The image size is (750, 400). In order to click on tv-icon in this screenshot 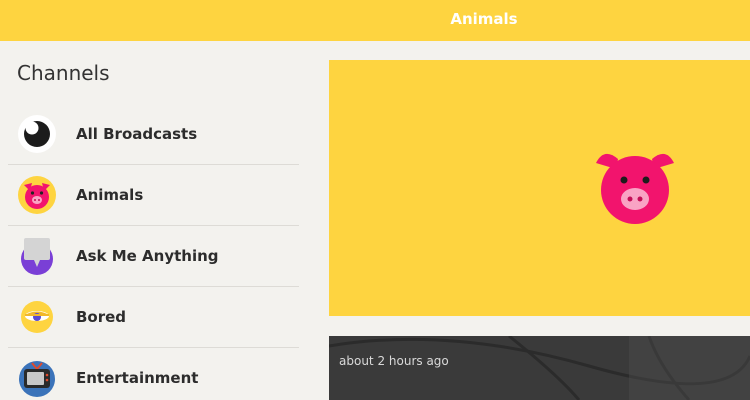, I will do `click(37, 379)`.